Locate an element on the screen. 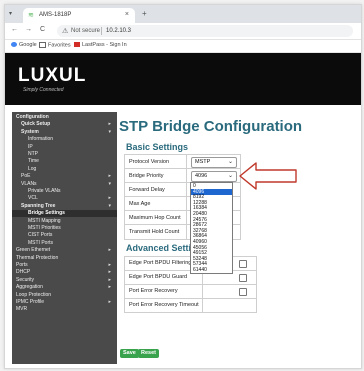 This screenshot has height=371, width=364. select-value: 4096 is located at coordinates (201, 176).